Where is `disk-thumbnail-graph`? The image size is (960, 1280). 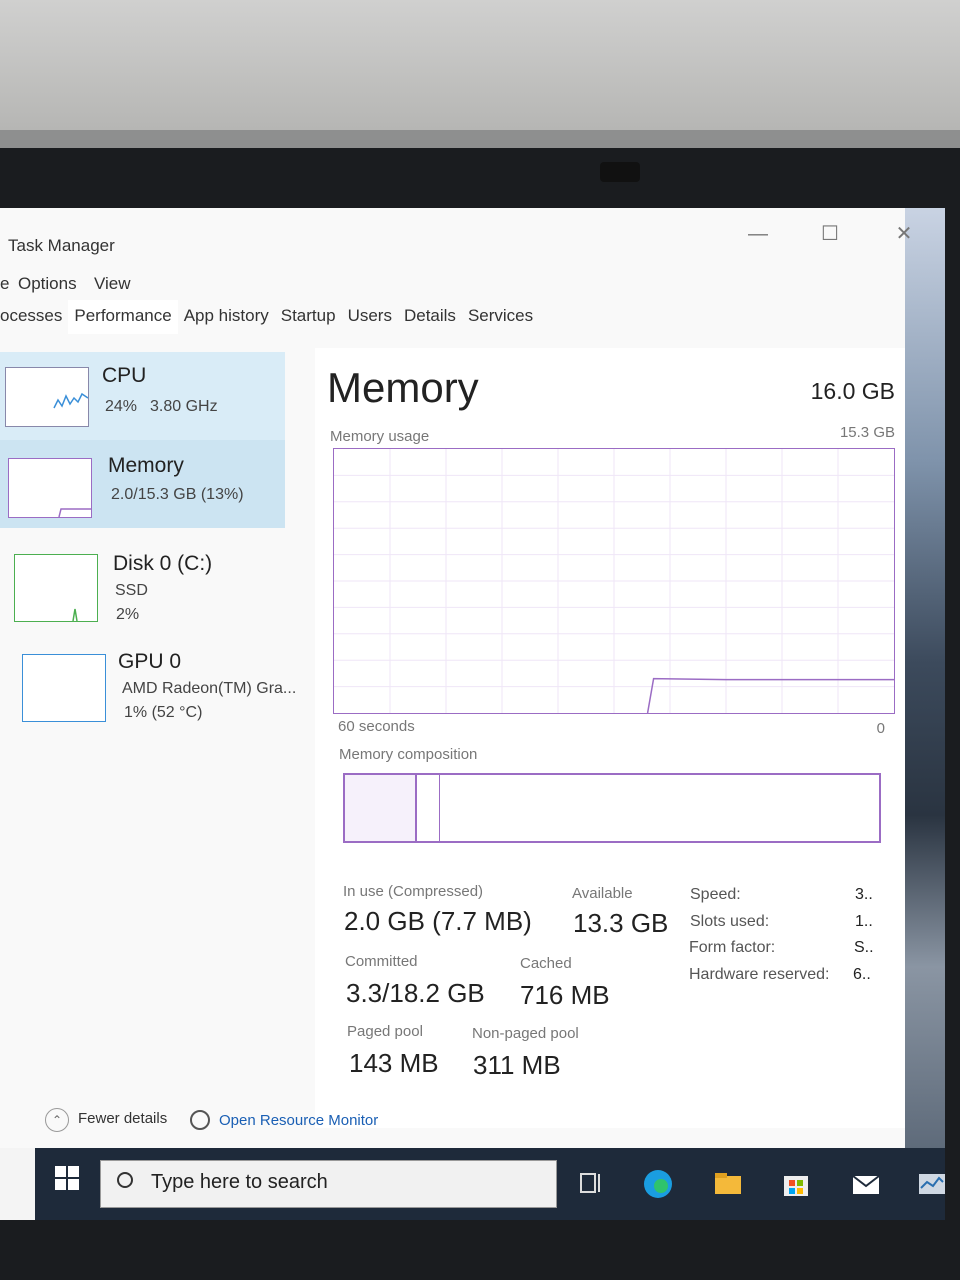 disk-thumbnail-graph is located at coordinates (56, 588).